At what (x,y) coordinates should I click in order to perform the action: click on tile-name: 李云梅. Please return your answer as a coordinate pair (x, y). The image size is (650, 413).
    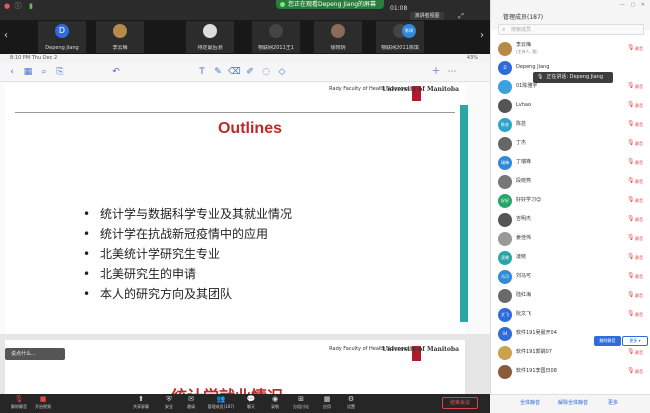
    Looking at the image, I should click on (120, 48).